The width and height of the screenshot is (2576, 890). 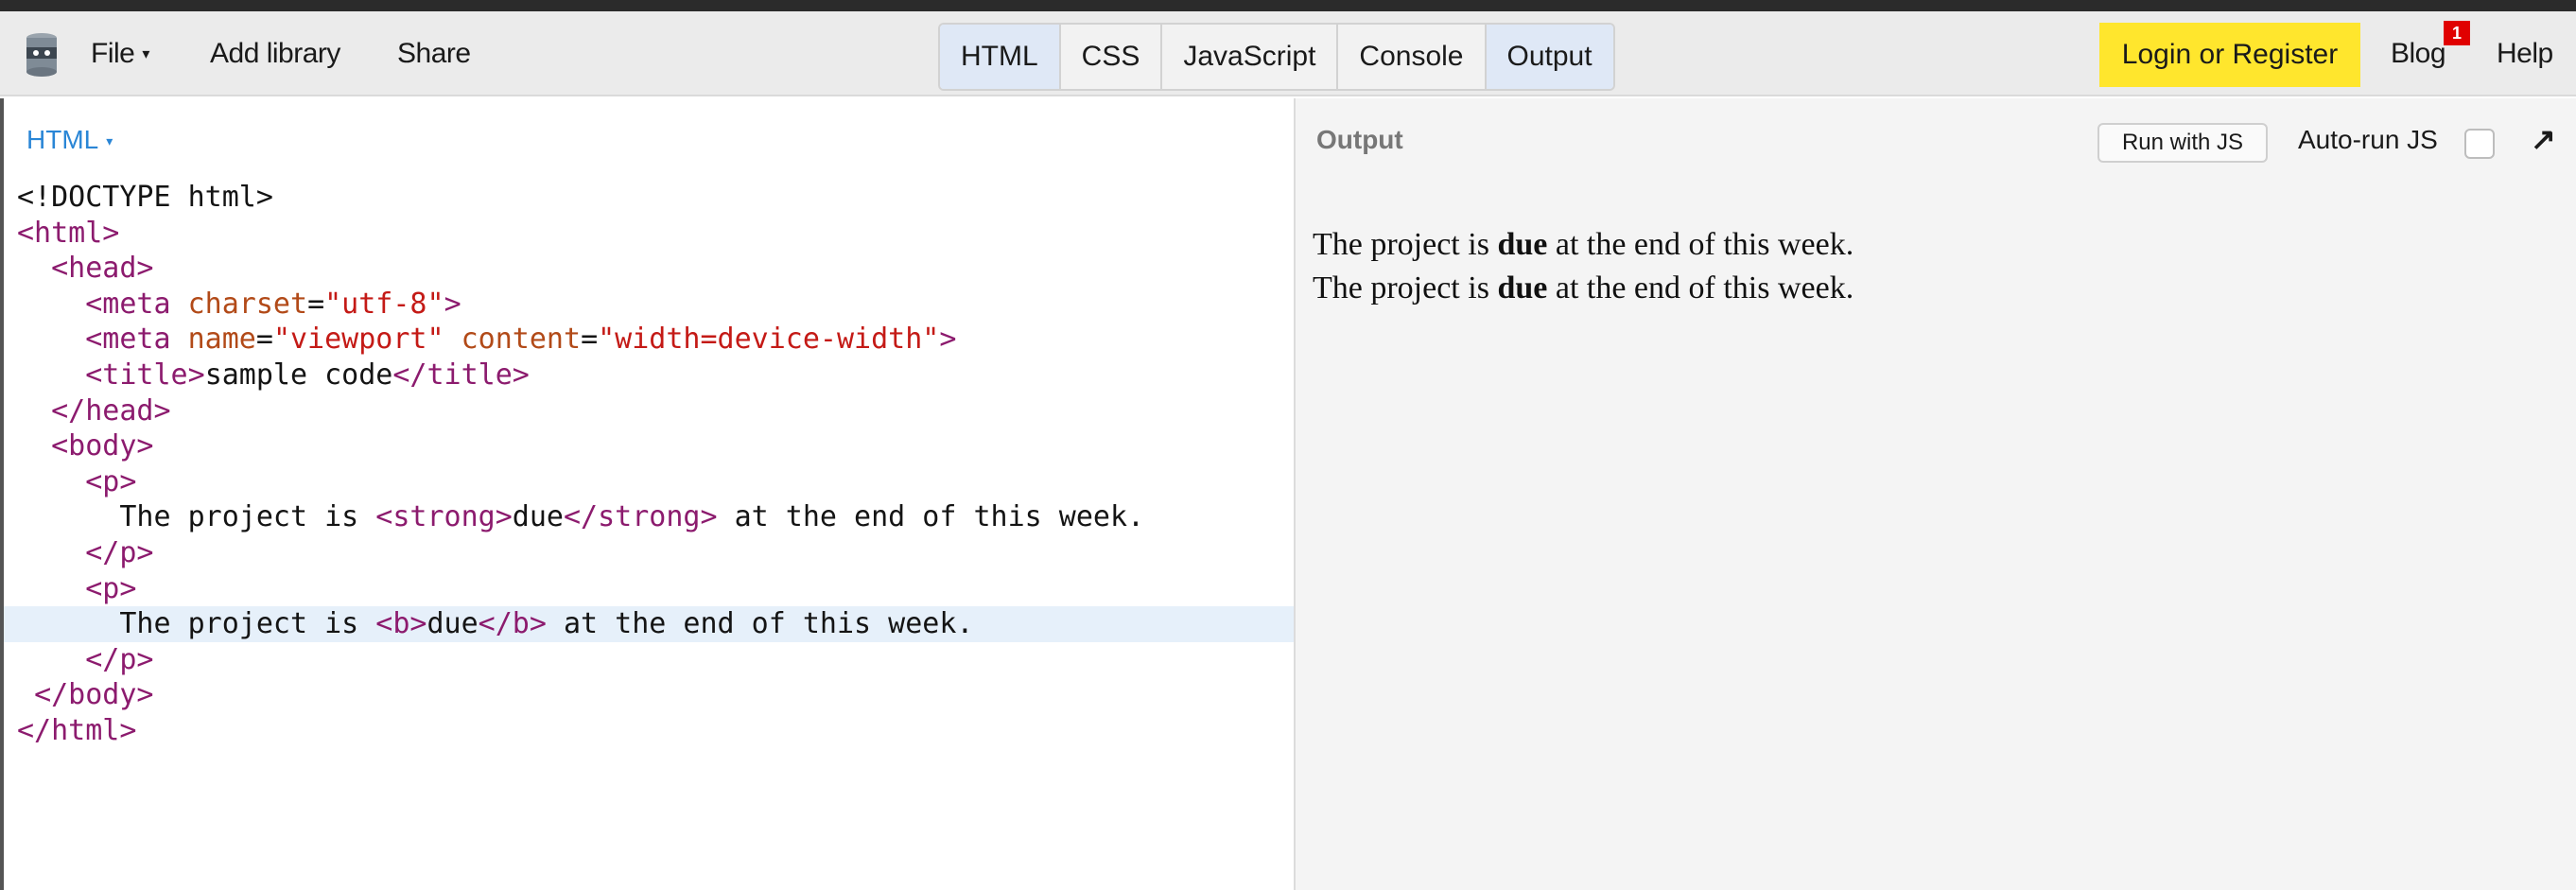 I want to click on code-line: <title>sample code</title>, so click(x=649, y=376).